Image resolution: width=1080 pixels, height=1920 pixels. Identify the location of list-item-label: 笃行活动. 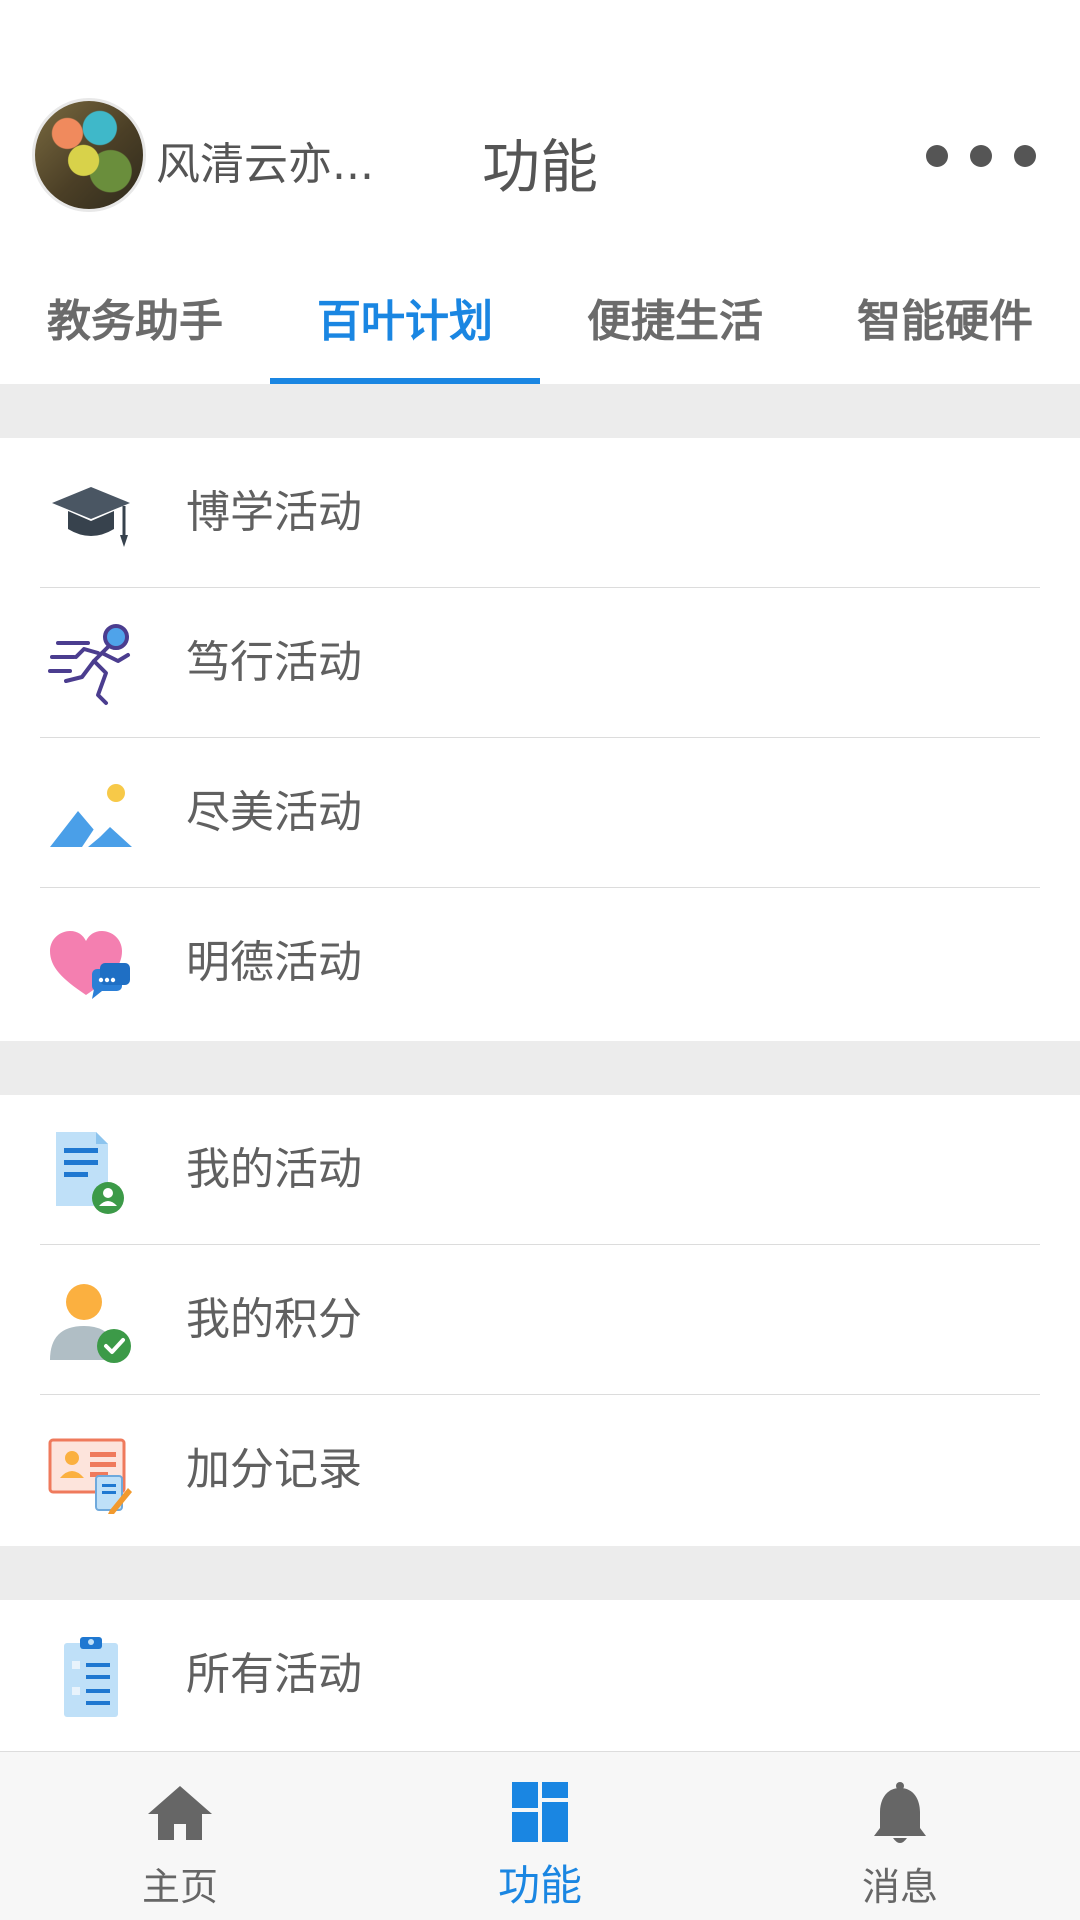
(274, 662).